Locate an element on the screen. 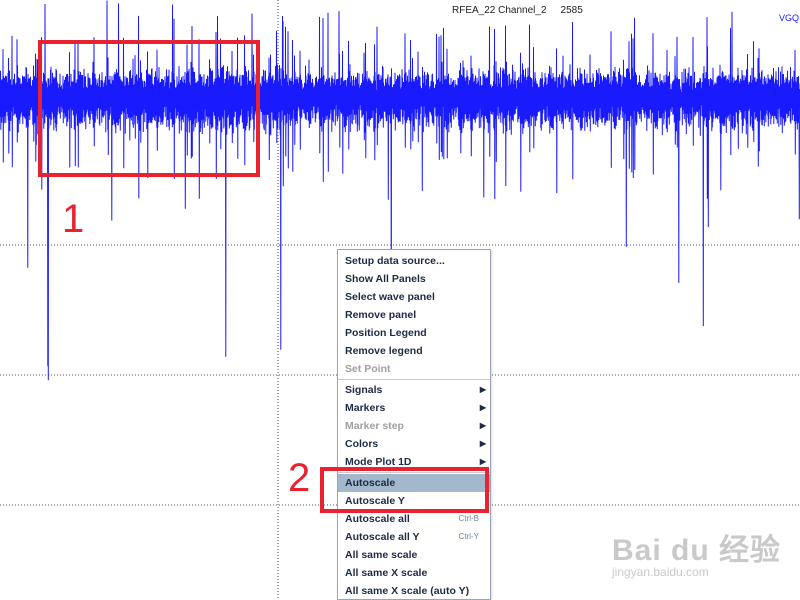  menu-item-autoscale-all-y: Autoscale all Y Ctrl-Y is located at coordinates (414, 537).